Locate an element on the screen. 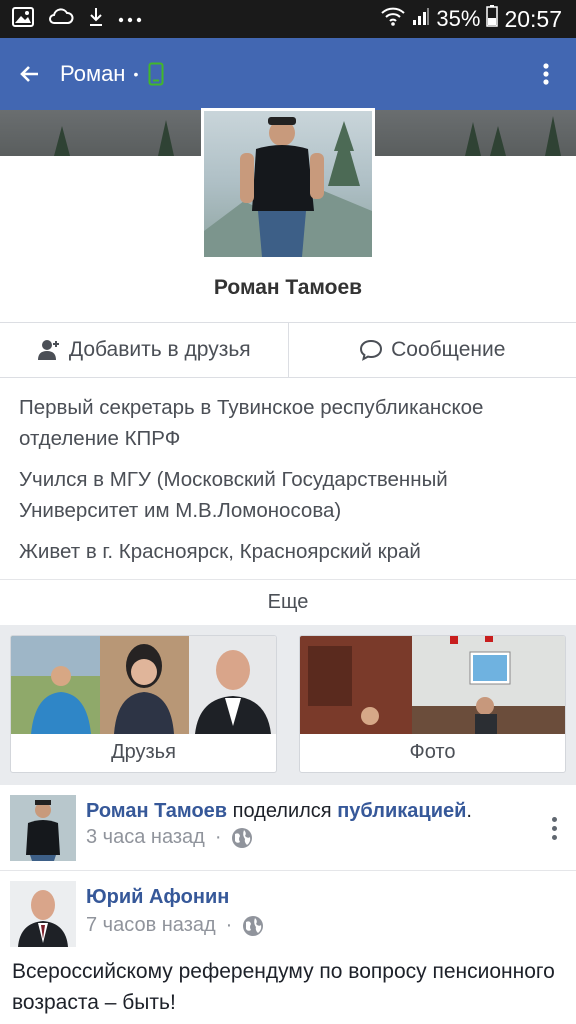  post-author-link: Юрий Афонин is located at coordinates (157, 897).